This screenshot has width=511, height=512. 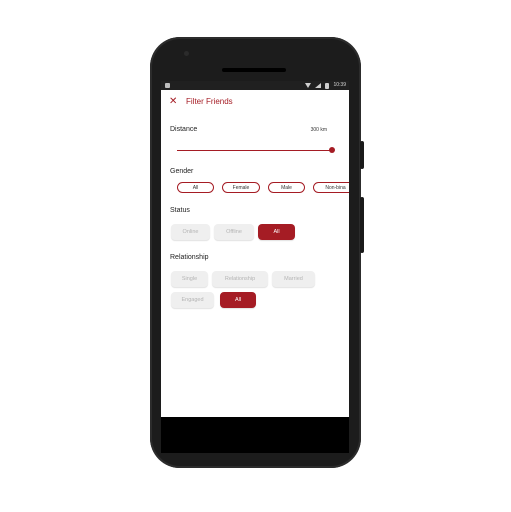 I want to click on gender-chip-label: Male, so click(x=286, y=187).